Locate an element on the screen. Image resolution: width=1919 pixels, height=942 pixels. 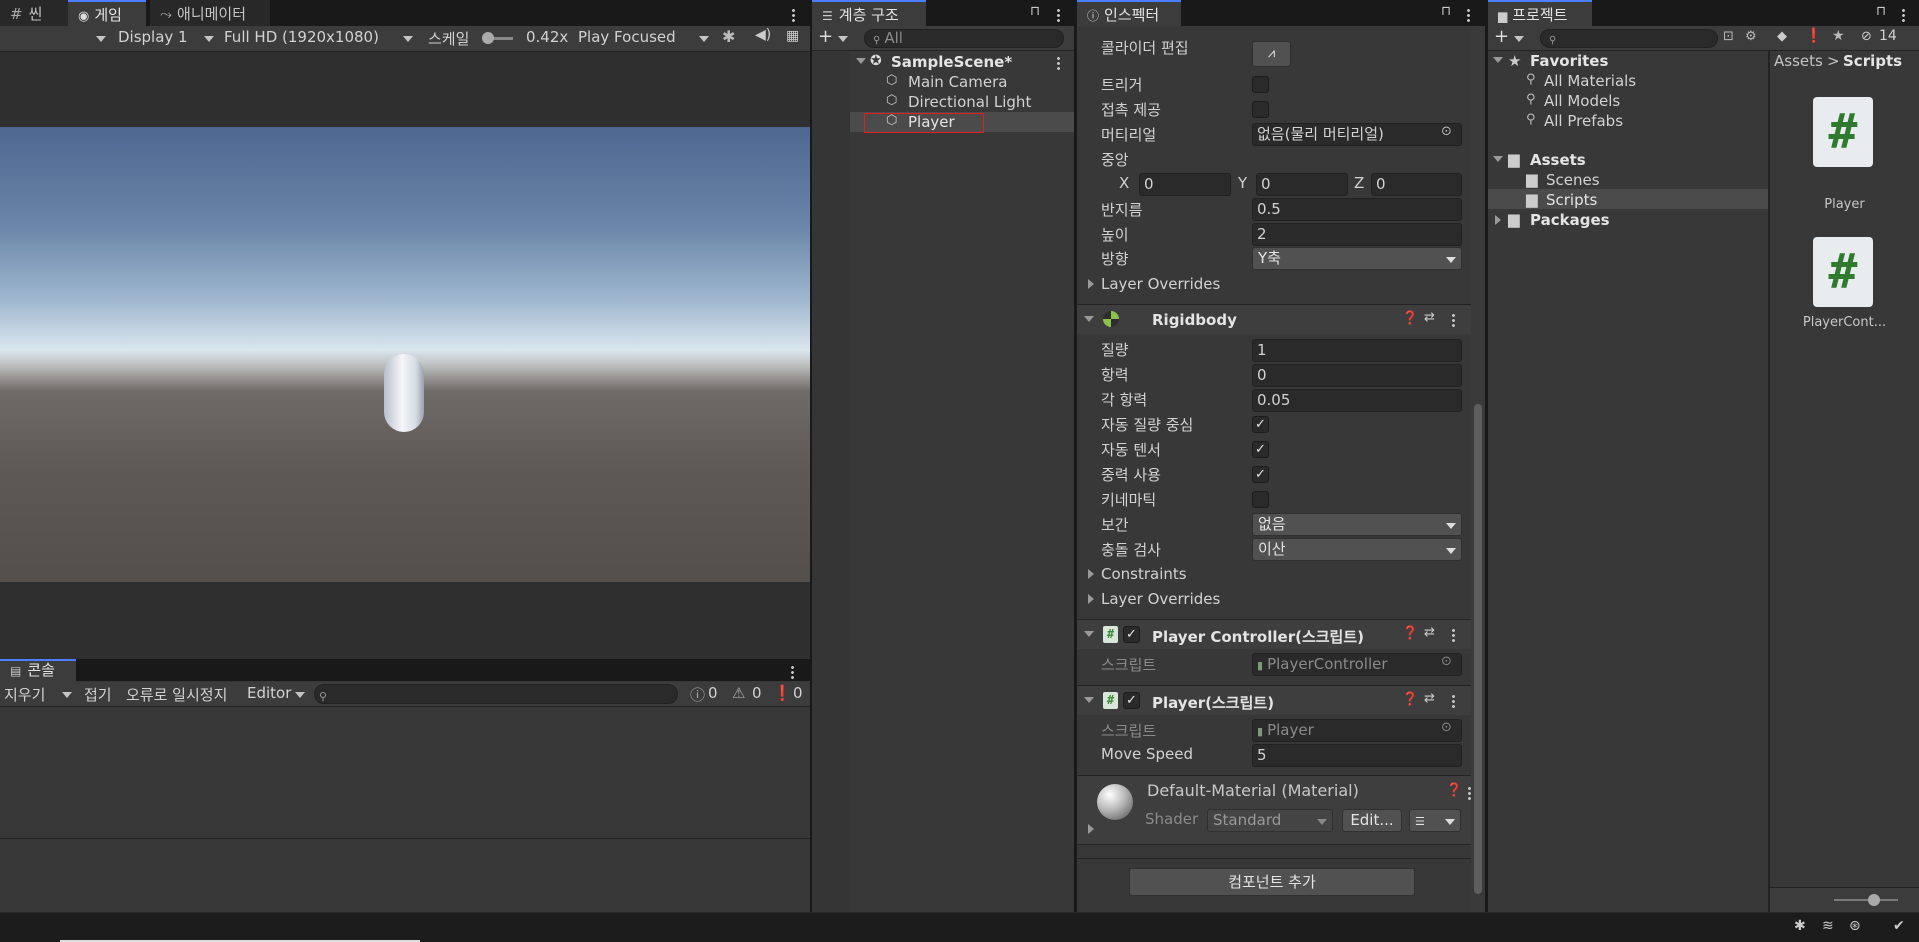
auto-com-checkbox: ✓ is located at coordinates (1260, 424).